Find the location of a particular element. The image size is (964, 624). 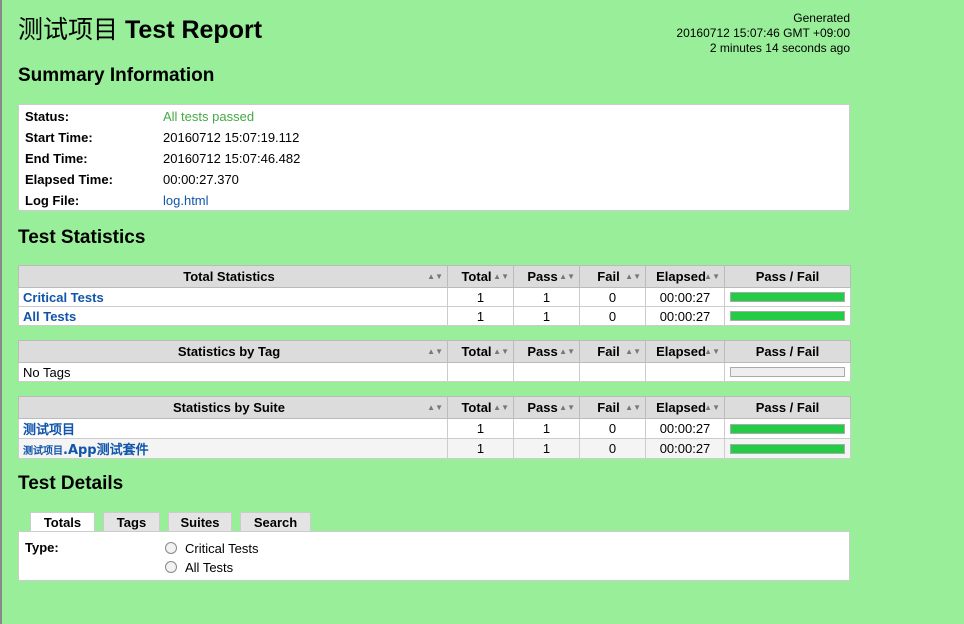

col-header-name: Statistics by Tag ▲▼ is located at coordinates (233, 351).